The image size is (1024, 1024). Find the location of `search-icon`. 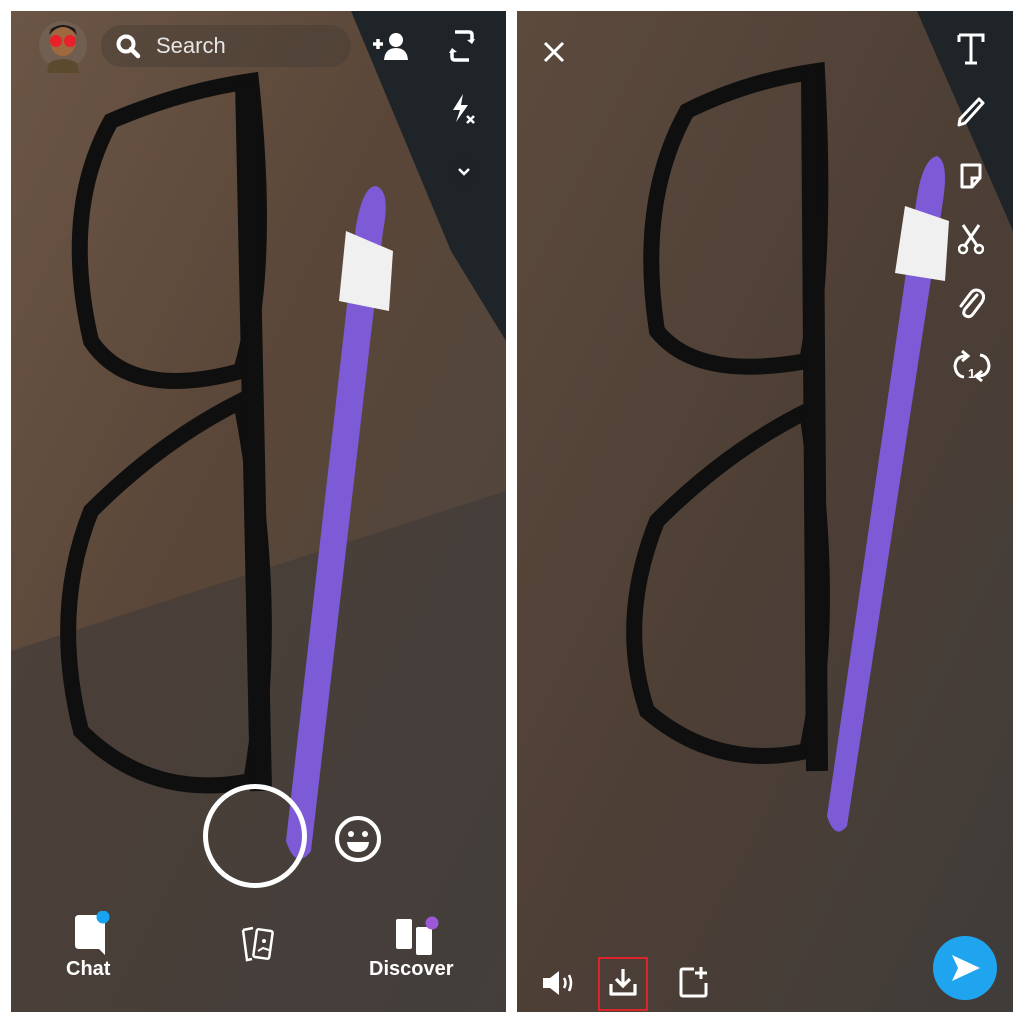

search-icon is located at coordinates (128, 46).